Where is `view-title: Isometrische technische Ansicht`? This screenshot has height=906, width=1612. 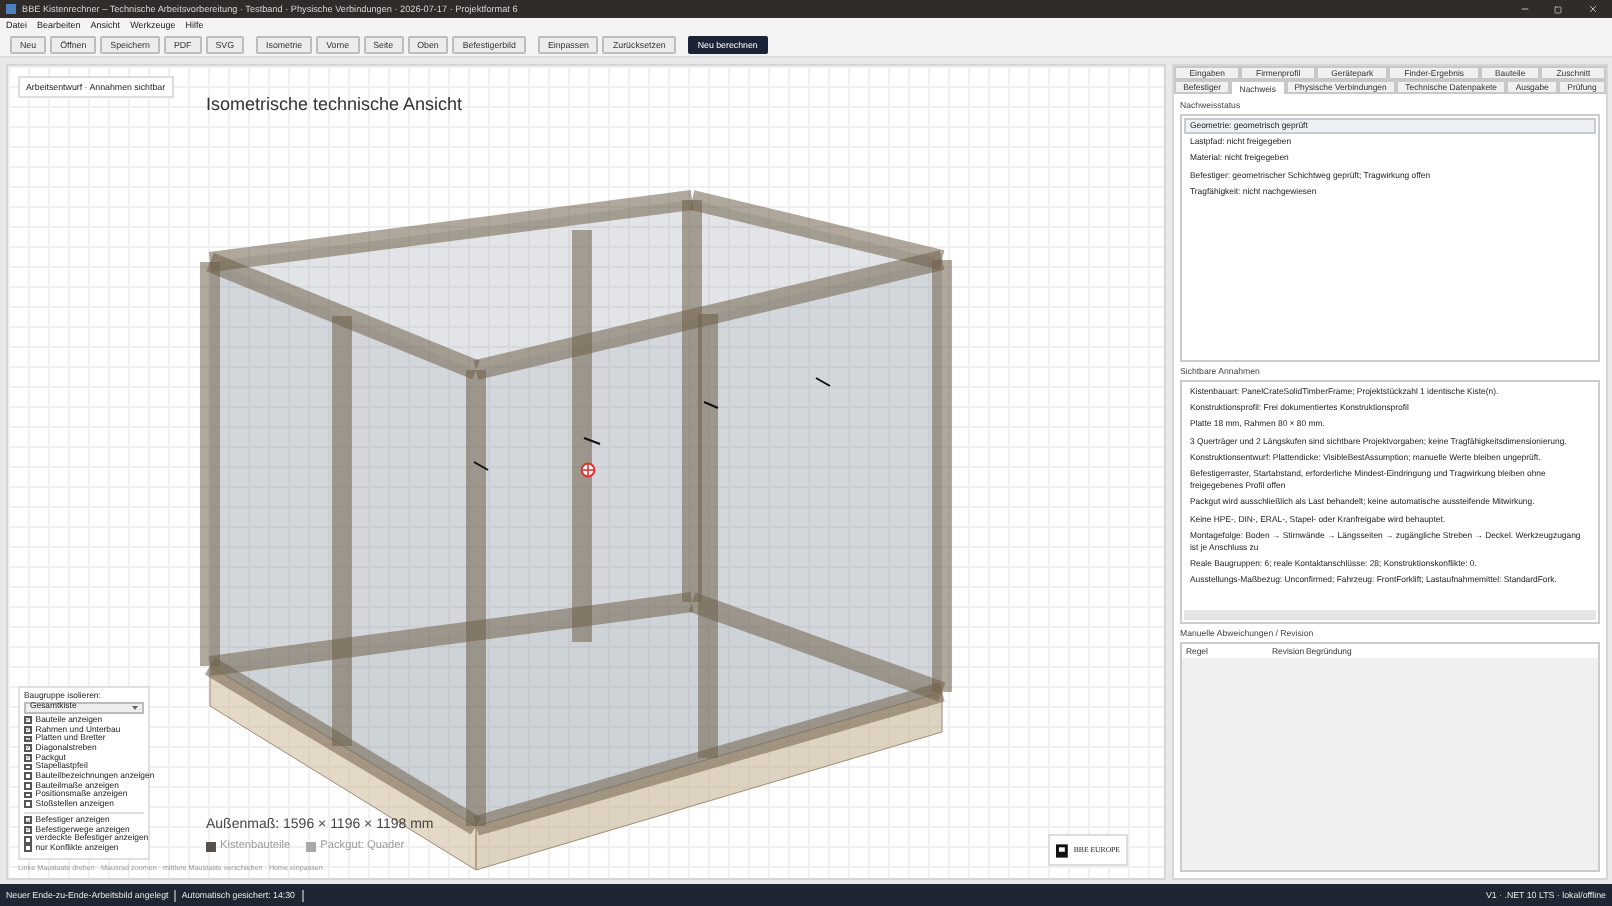
view-title: Isometrische technische Ansicht is located at coordinates (334, 104).